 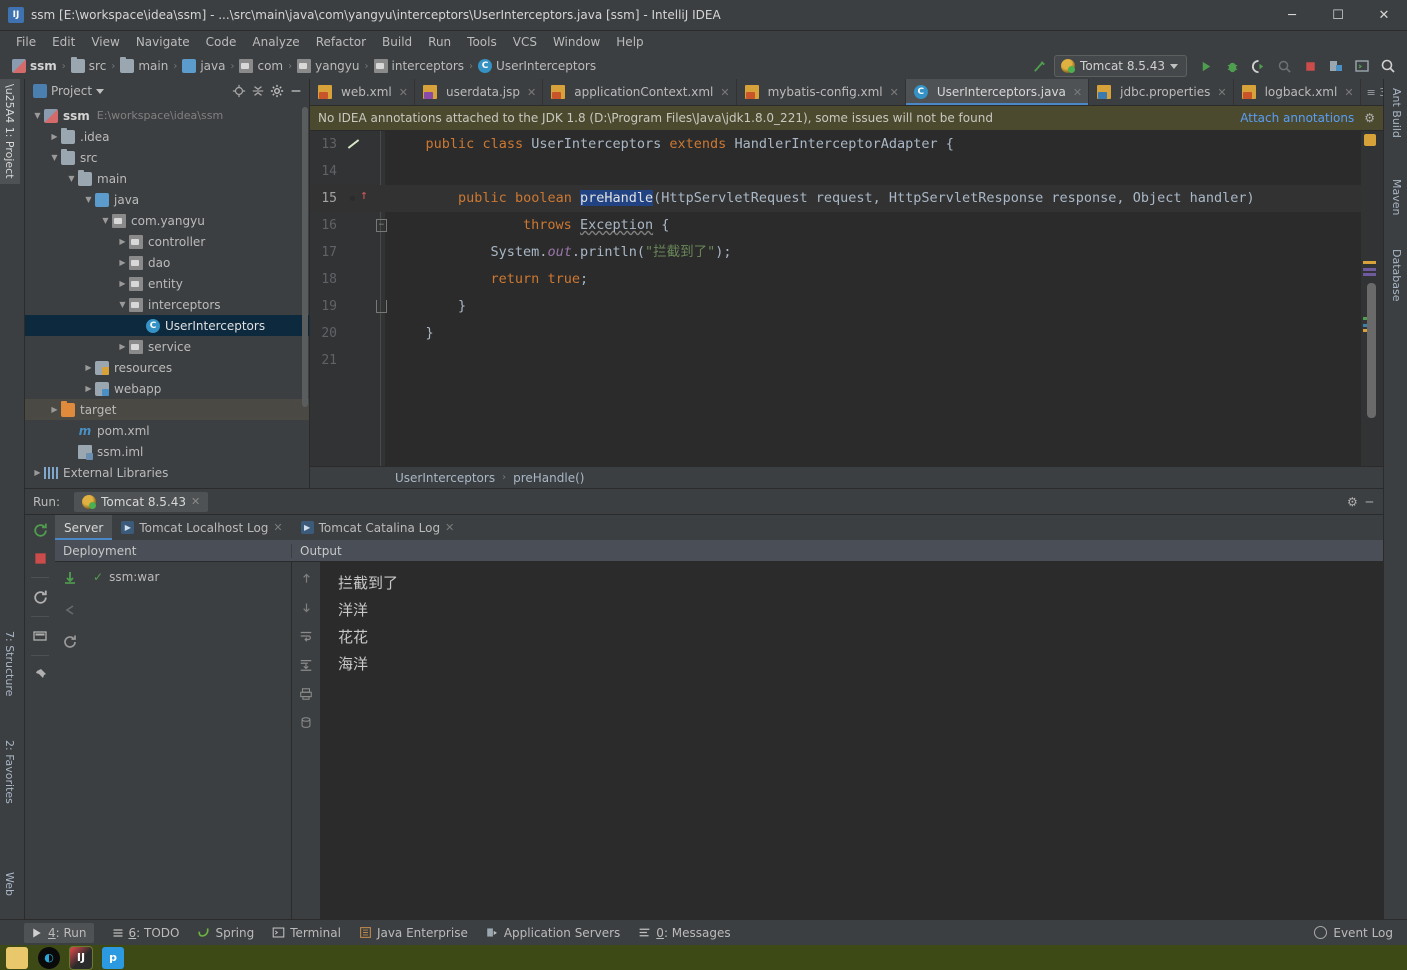 What do you see at coordinates (418, 66) in the screenshot?
I see `breadcrumb-item-interceptors: interceptors` at bounding box center [418, 66].